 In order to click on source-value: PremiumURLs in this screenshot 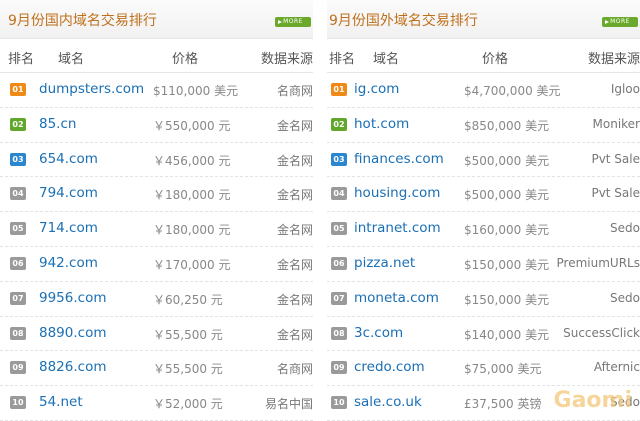, I will do `click(598, 262)`.